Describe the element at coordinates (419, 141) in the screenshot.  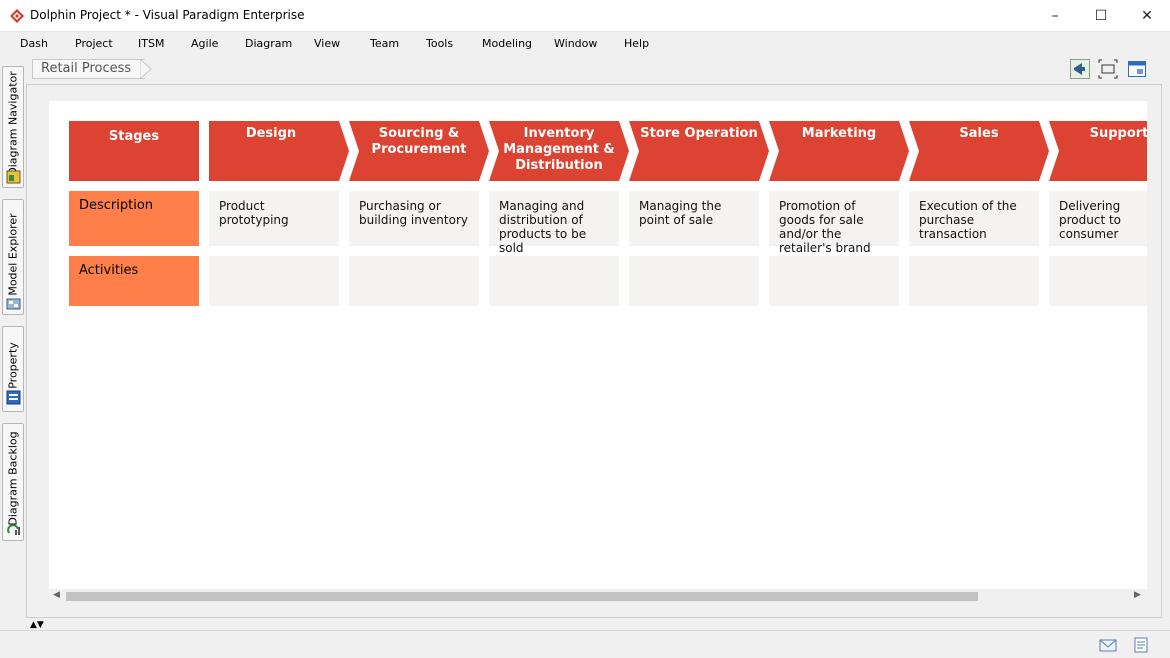
I see `stage-label: Sourcing & Procurement` at that location.